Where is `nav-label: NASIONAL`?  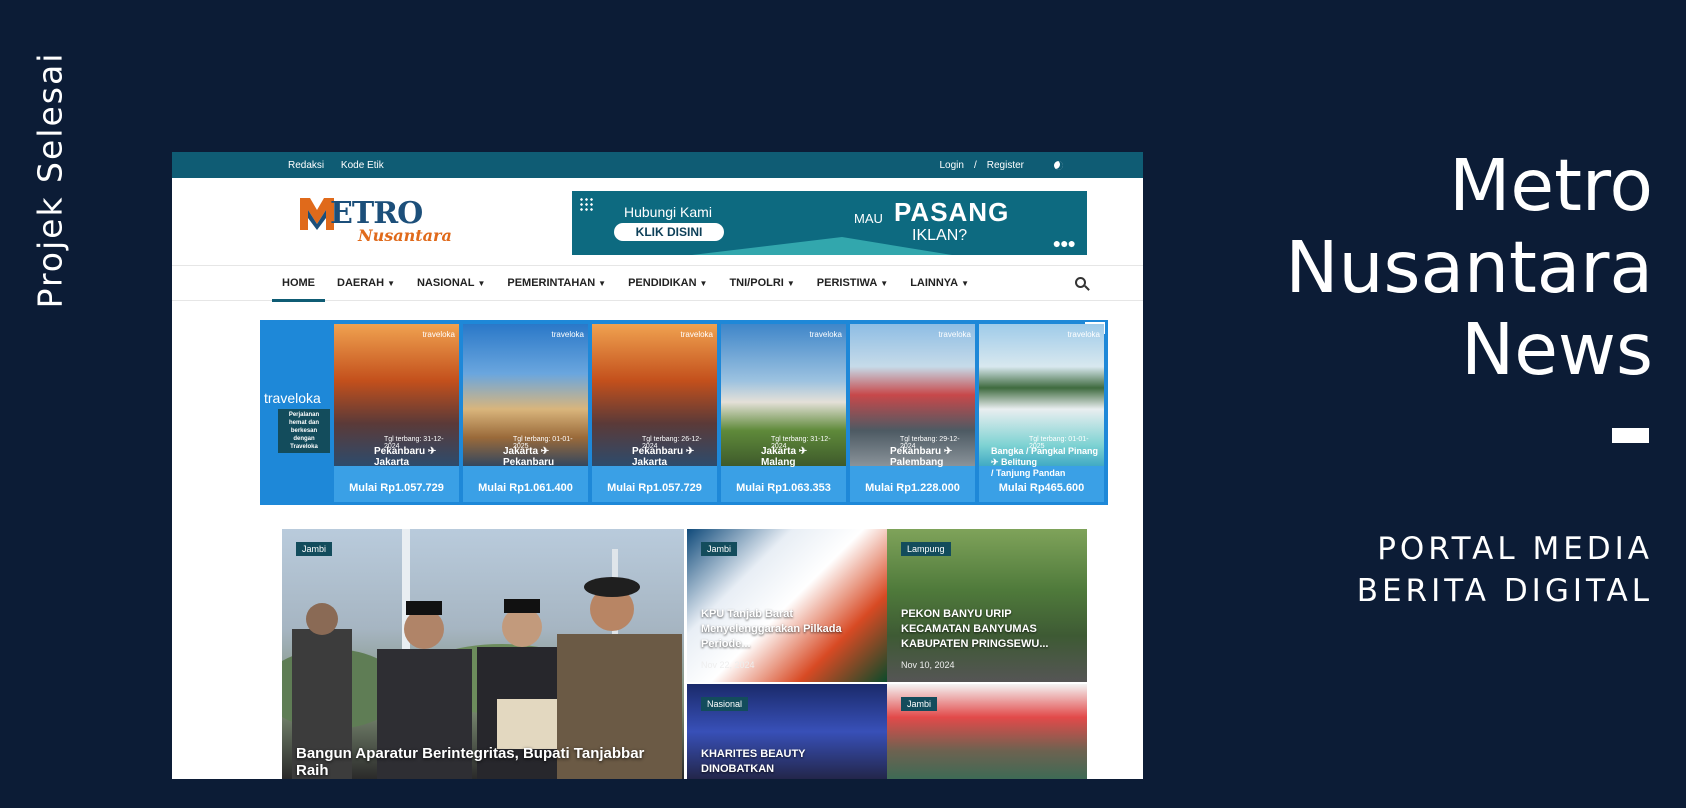
nav-label: NASIONAL is located at coordinates (445, 283).